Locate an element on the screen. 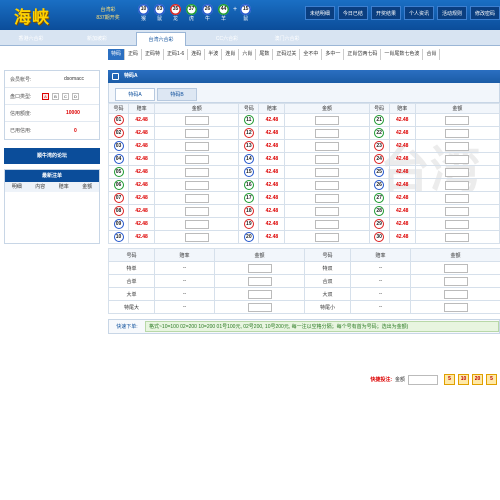 The height and width of the screenshot is (500, 500). number-ball: 18 is located at coordinates (248, 211).